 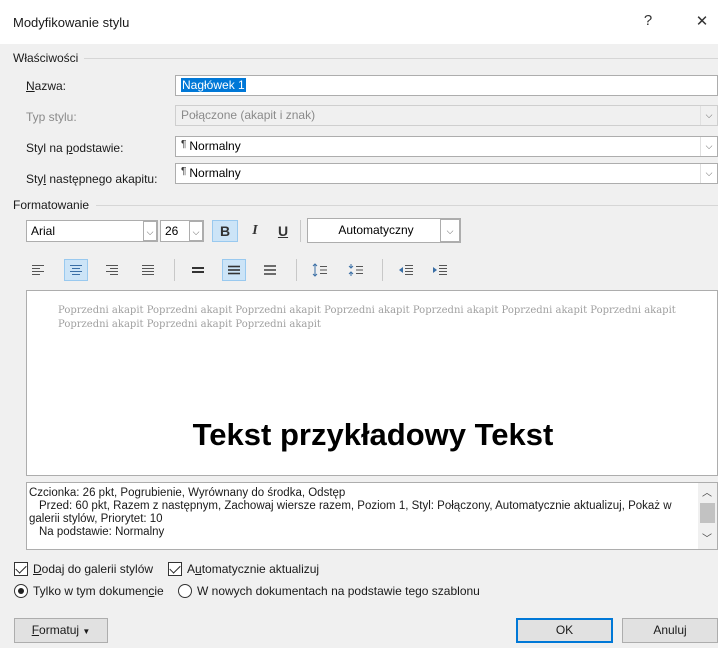 I want to click on font-color-select: Automatyczny ⌵, so click(x=384, y=230).